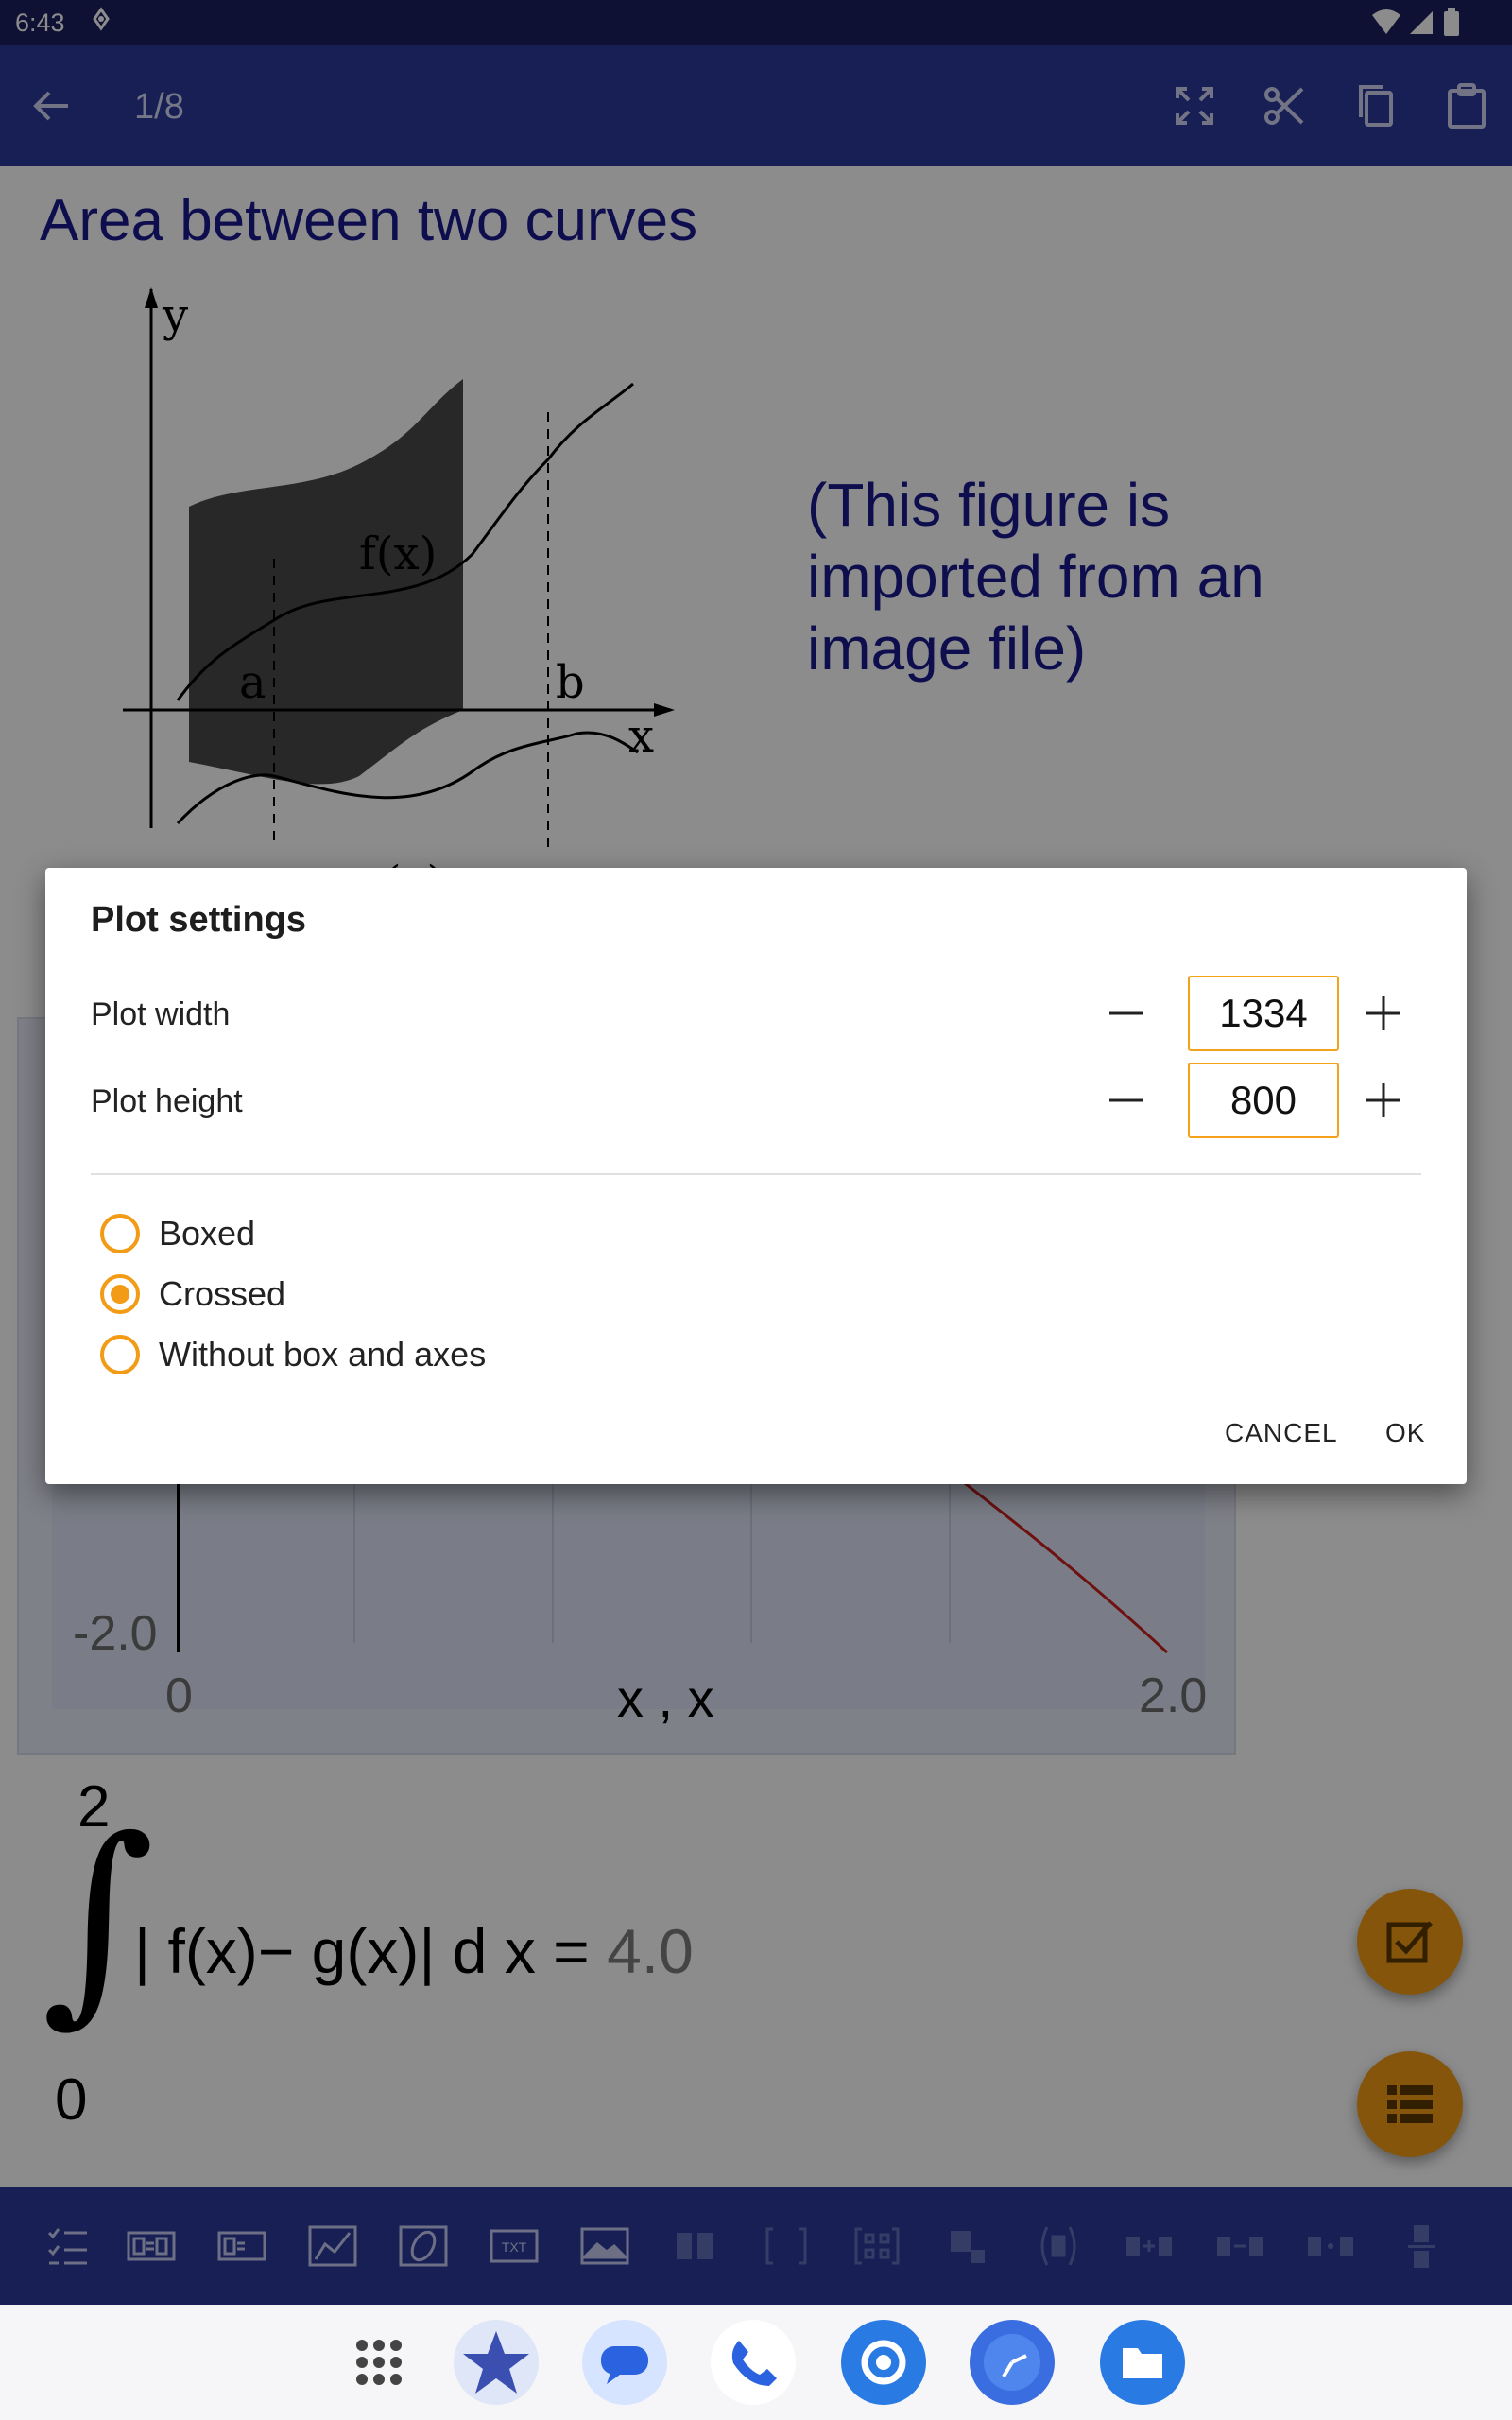 This screenshot has height=2420, width=1512. What do you see at coordinates (378, 2362) in the screenshot?
I see `app-drawer-icon` at bounding box center [378, 2362].